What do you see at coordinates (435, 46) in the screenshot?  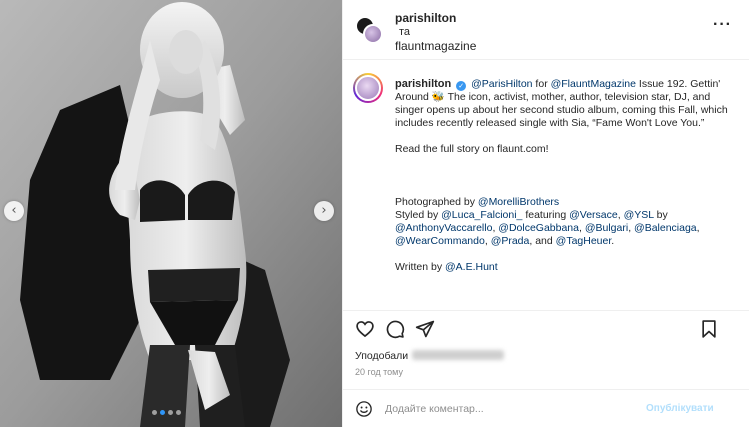 I see `collaborator-username: flauntmagazine` at bounding box center [435, 46].